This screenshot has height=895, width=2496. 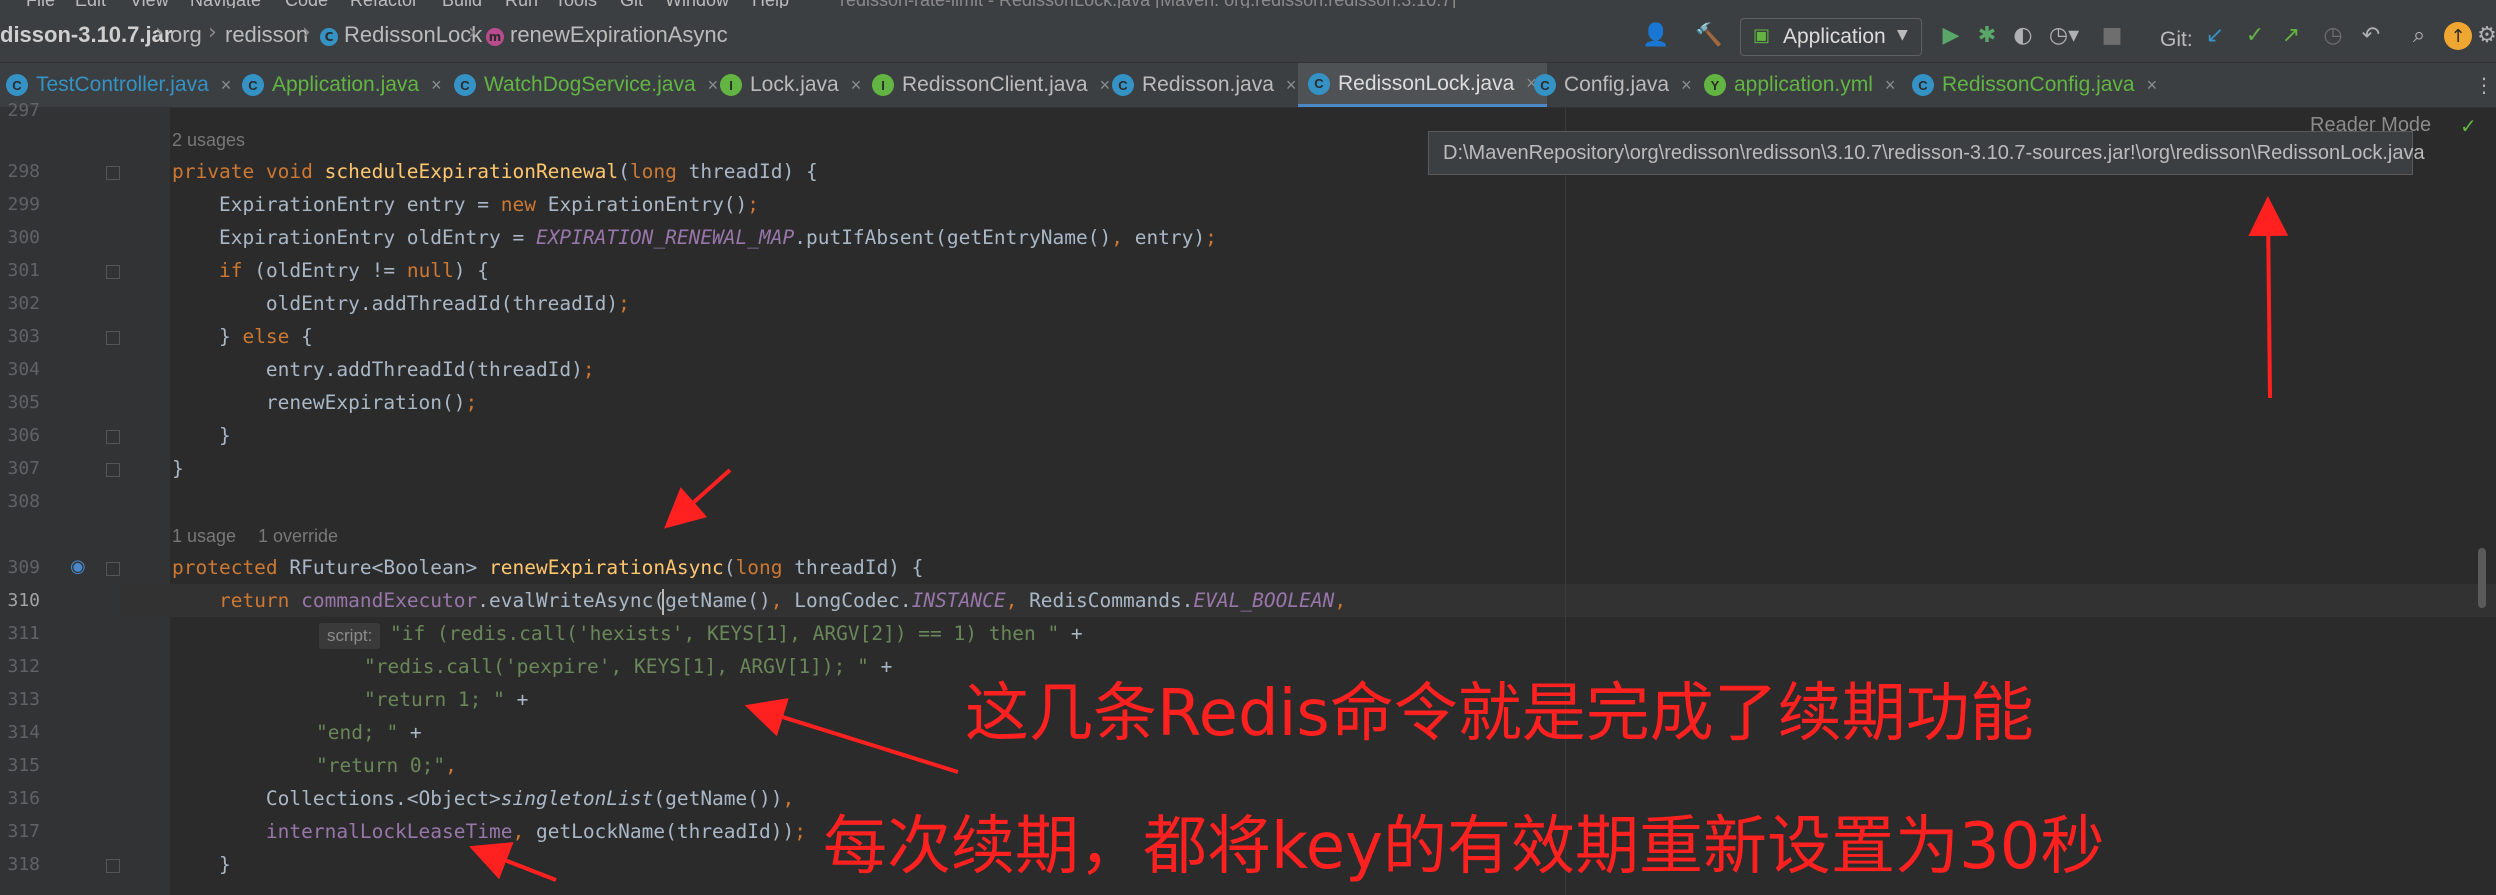 What do you see at coordinates (698, 498) in the screenshot?
I see `arrow-to-method` at bounding box center [698, 498].